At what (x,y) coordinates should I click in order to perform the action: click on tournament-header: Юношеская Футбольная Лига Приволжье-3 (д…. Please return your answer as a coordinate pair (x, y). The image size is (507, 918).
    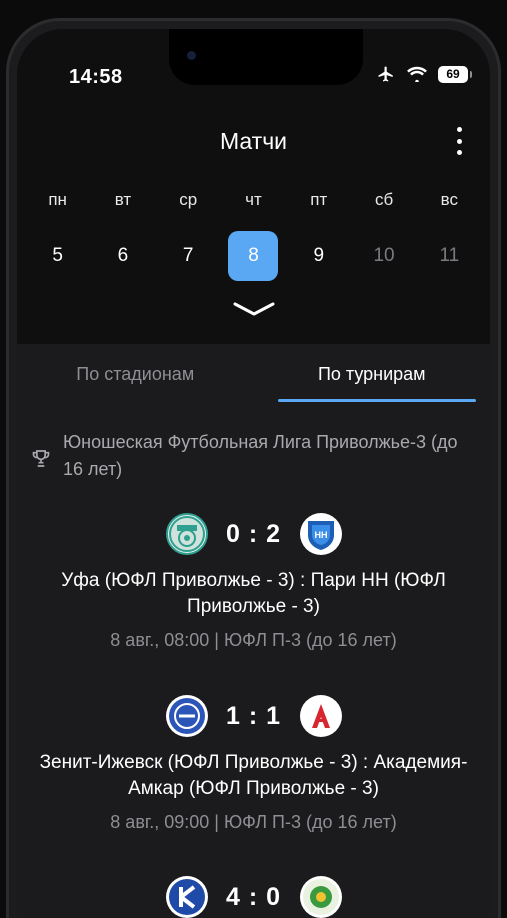
    Looking at the image, I should click on (250, 456).